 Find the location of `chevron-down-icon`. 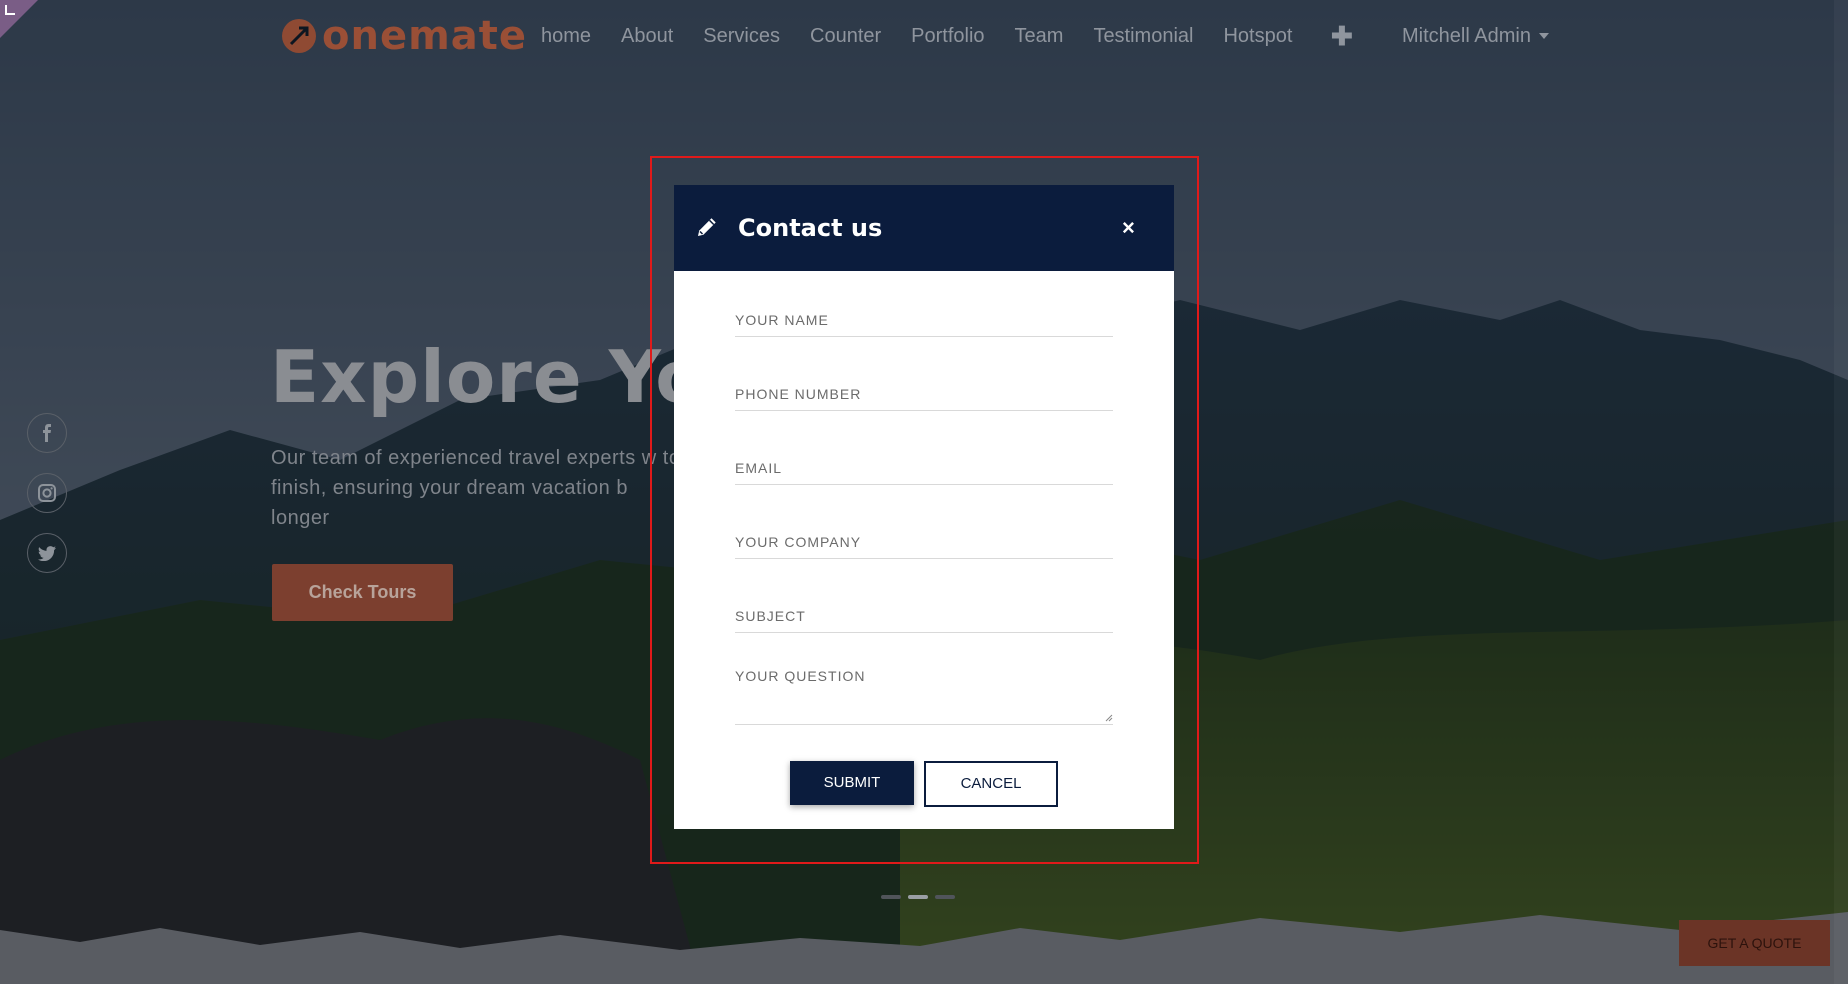

chevron-down-icon is located at coordinates (1543, 36).